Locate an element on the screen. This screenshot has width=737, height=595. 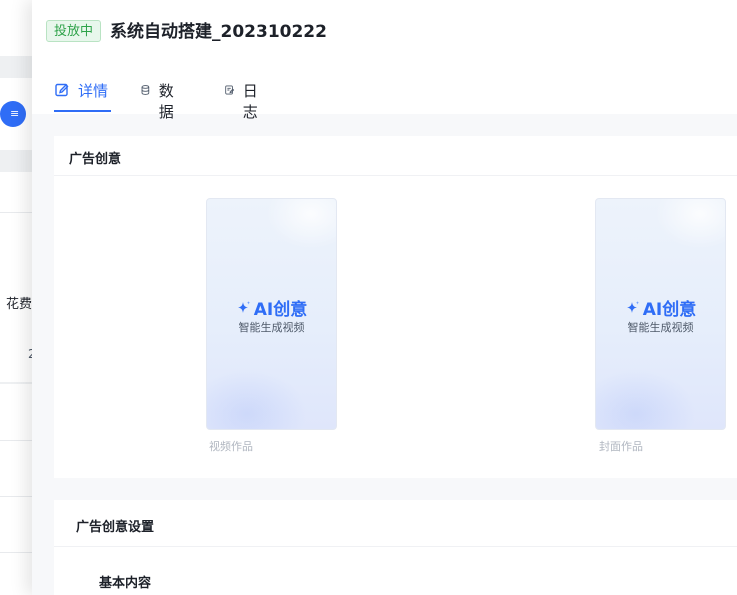
section-title: 广告创意 is located at coordinates (95, 159).